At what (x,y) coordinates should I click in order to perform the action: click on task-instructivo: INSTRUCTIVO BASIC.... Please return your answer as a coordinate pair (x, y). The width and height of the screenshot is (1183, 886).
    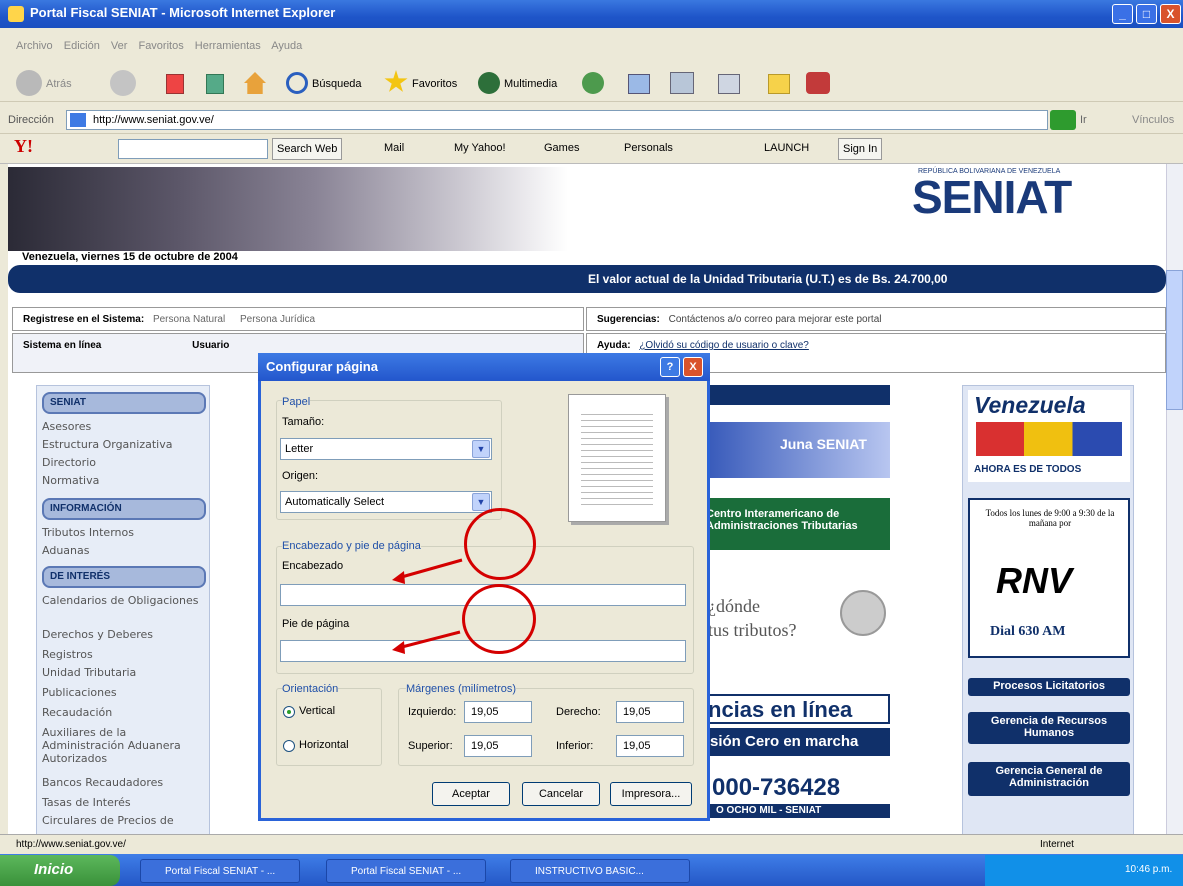
    Looking at the image, I should click on (600, 871).